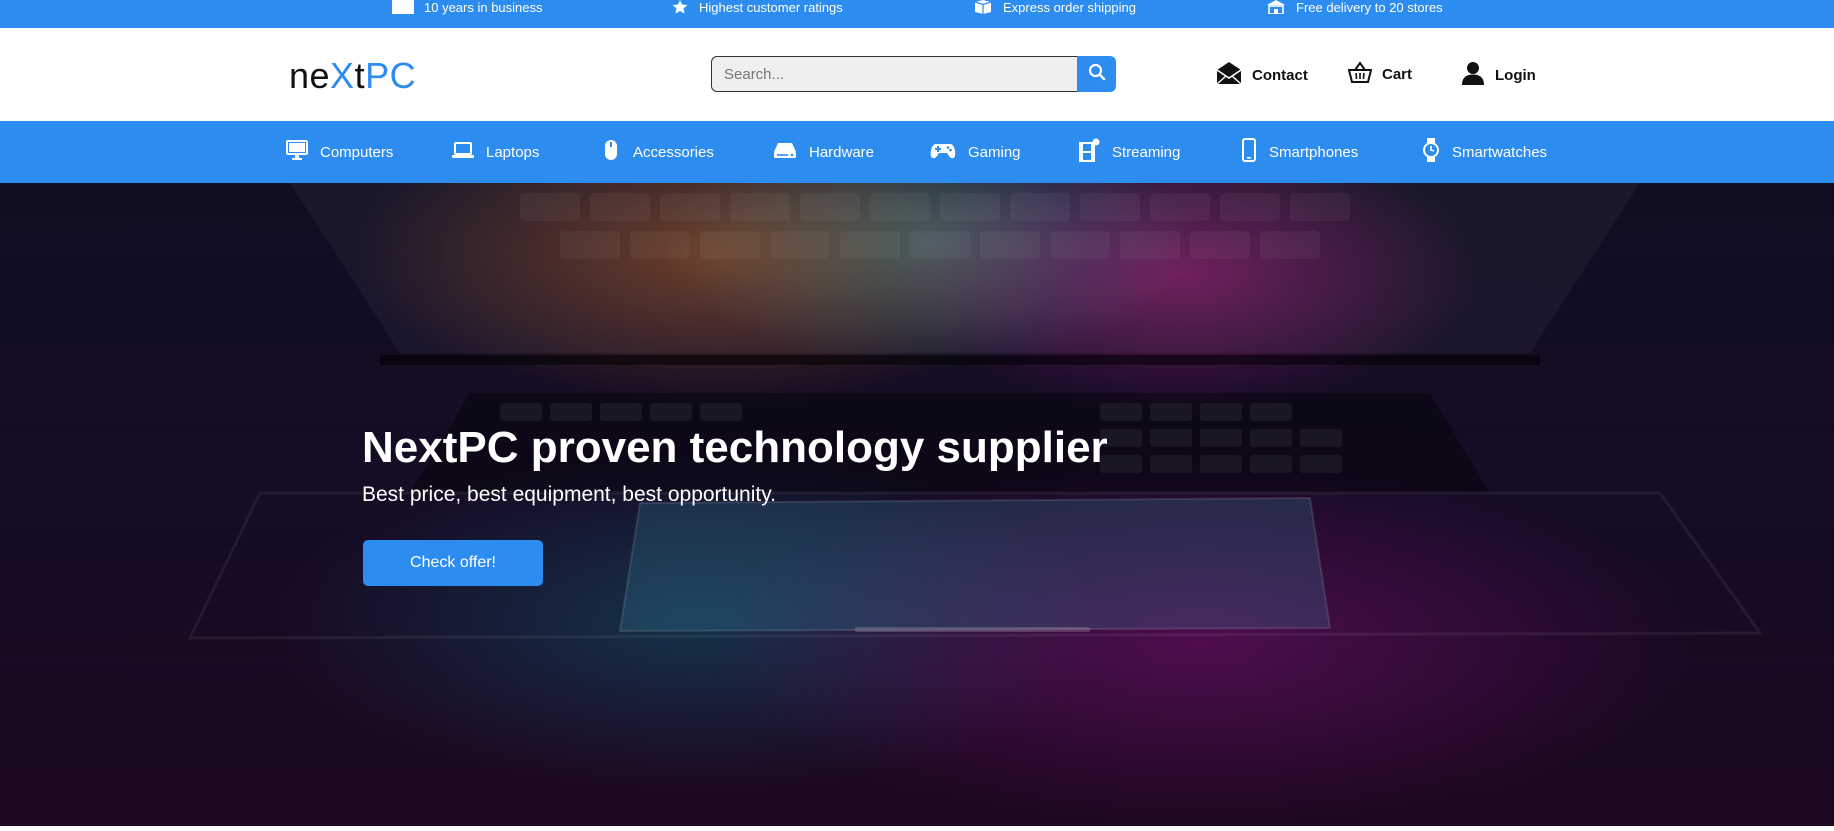  Describe the element at coordinates (1089, 152) in the screenshot. I see `film-icon` at that location.